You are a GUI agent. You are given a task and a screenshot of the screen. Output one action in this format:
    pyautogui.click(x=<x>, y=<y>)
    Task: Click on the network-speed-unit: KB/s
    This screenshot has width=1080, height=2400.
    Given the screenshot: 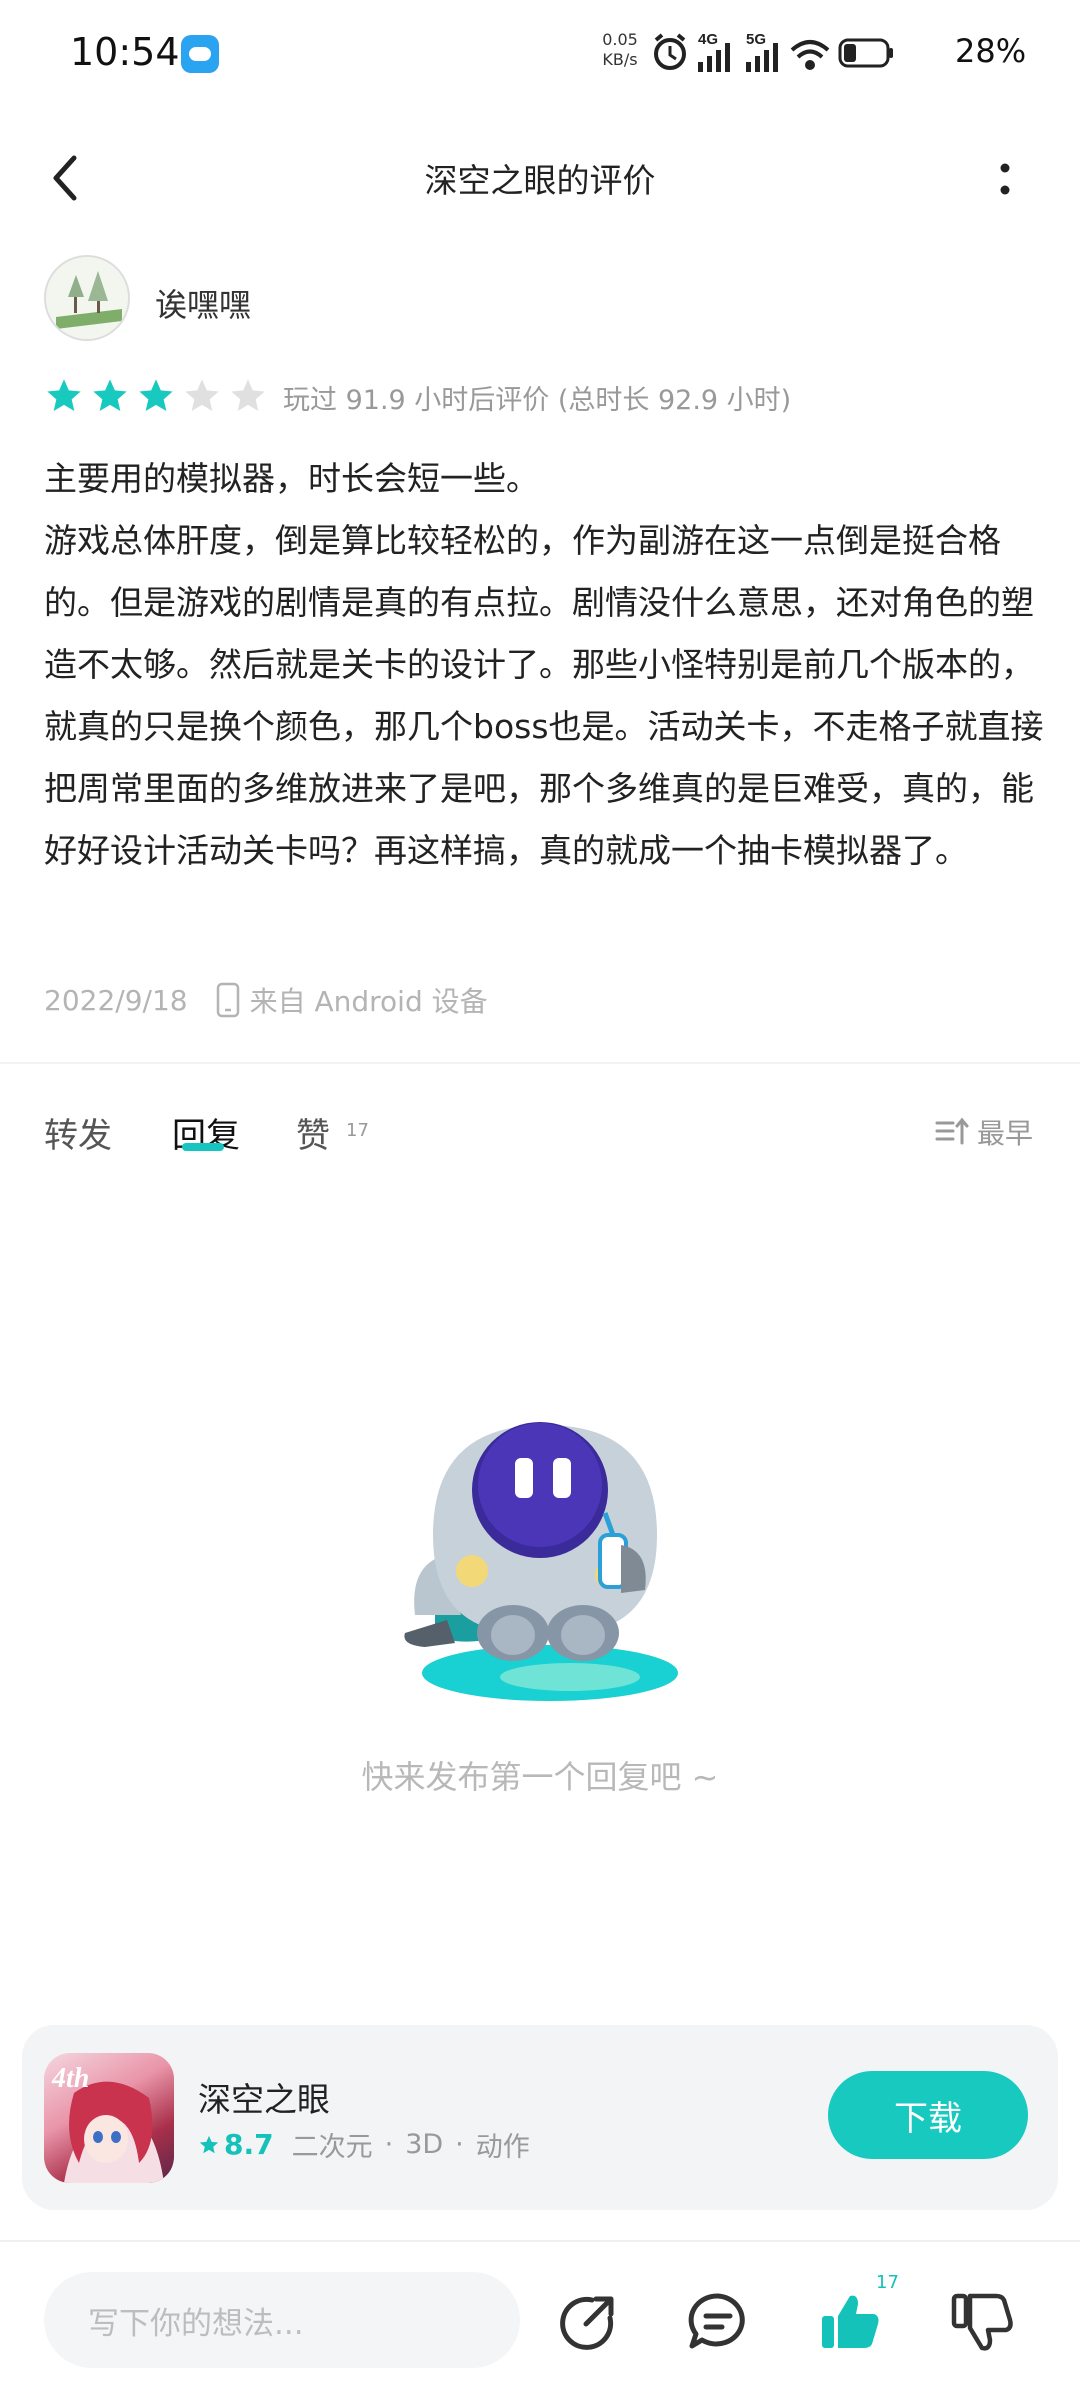 What is the action you would take?
    pyautogui.click(x=620, y=59)
    